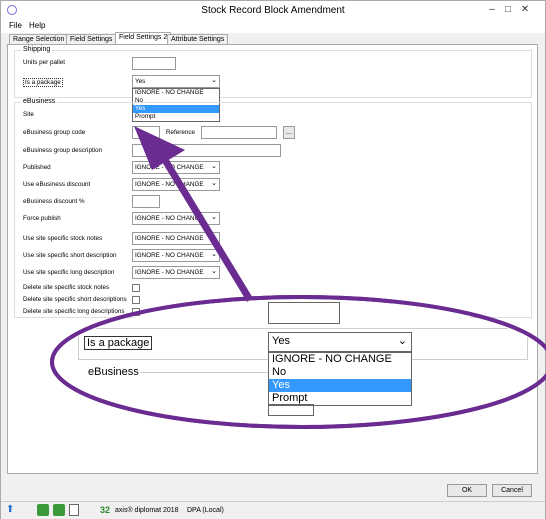  What do you see at coordinates (340, 385) in the screenshot?
I see `zoom-option-yes: Yes` at bounding box center [340, 385].